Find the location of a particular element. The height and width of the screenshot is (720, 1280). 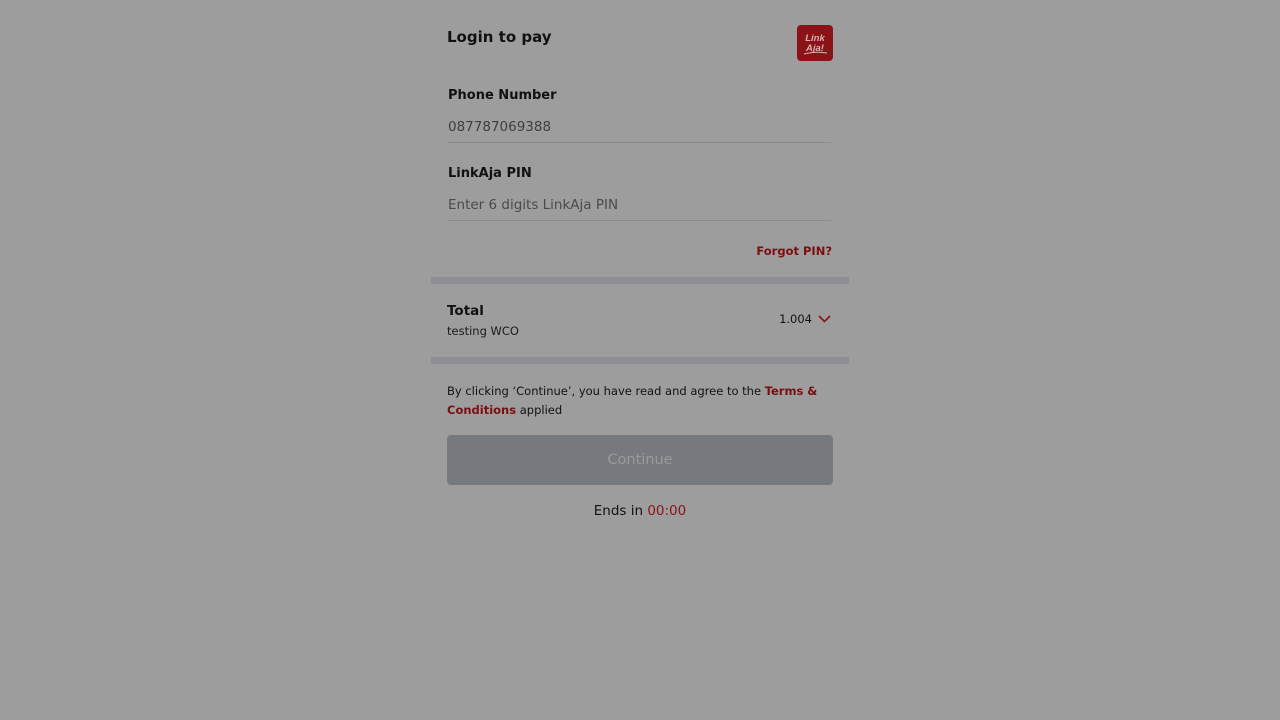

continue-button: Continue is located at coordinates (640, 460).